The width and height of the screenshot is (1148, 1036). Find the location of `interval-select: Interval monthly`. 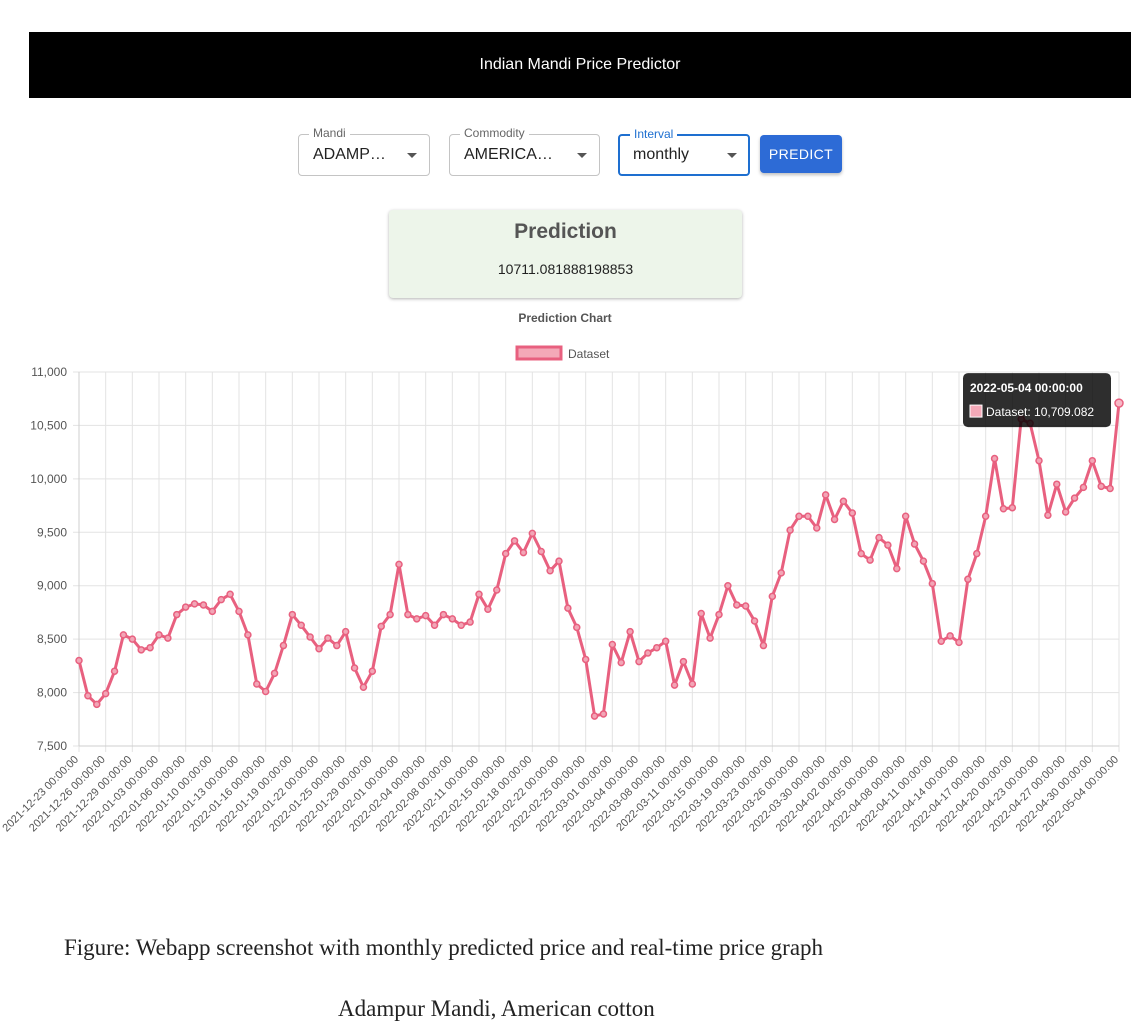

interval-select: Interval monthly is located at coordinates (684, 151).